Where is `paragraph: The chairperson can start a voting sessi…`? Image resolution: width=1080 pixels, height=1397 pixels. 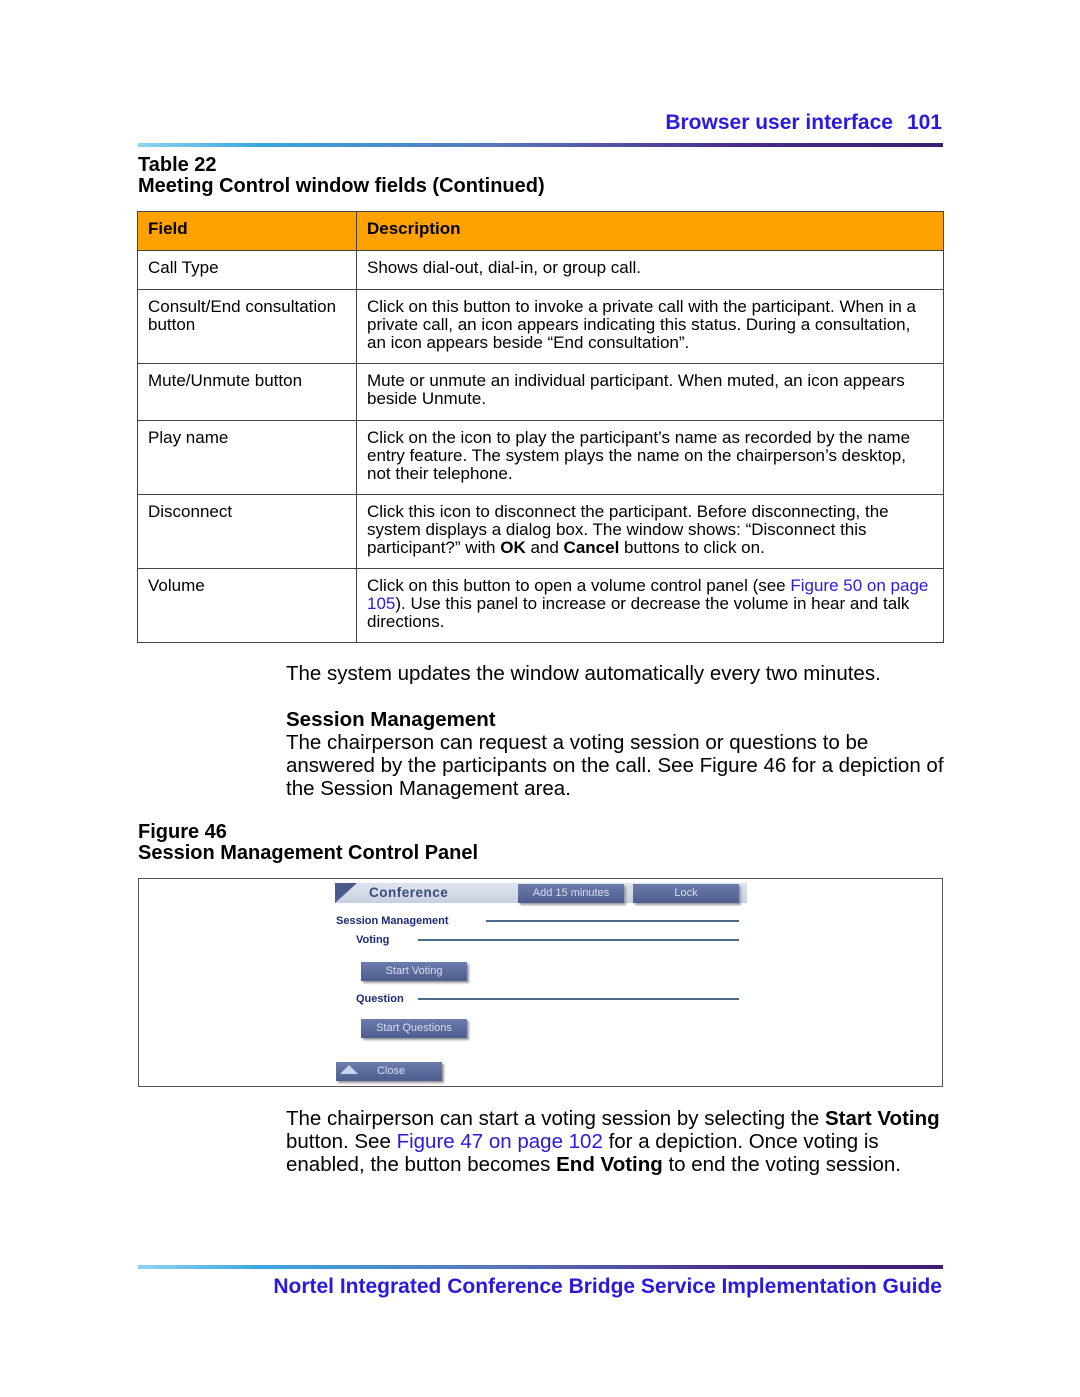
paragraph: The chairperson can start a voting sessi… is located at coordinates (616, 1141).